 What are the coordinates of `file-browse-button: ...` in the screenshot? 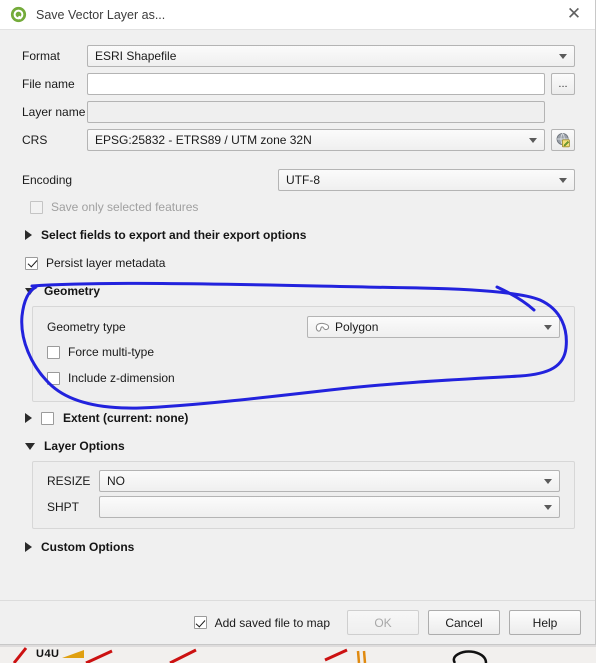 It's located at (563, 84).